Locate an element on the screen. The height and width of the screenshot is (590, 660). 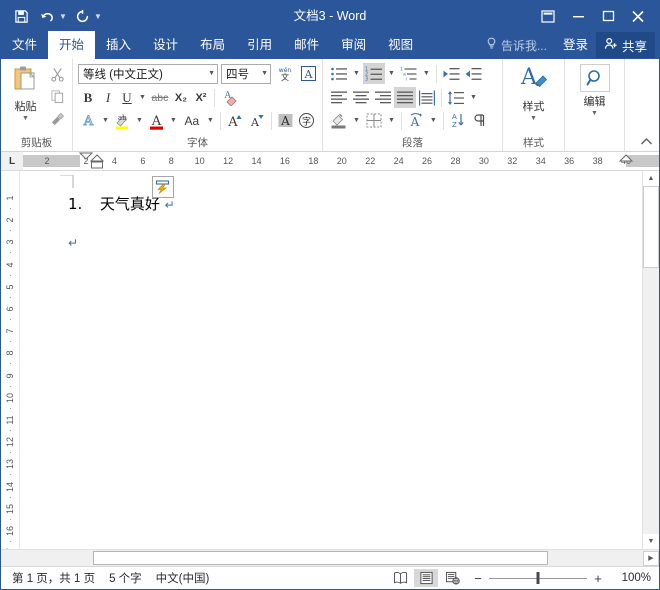
italic-button: I is located at coordinates (108, 97).